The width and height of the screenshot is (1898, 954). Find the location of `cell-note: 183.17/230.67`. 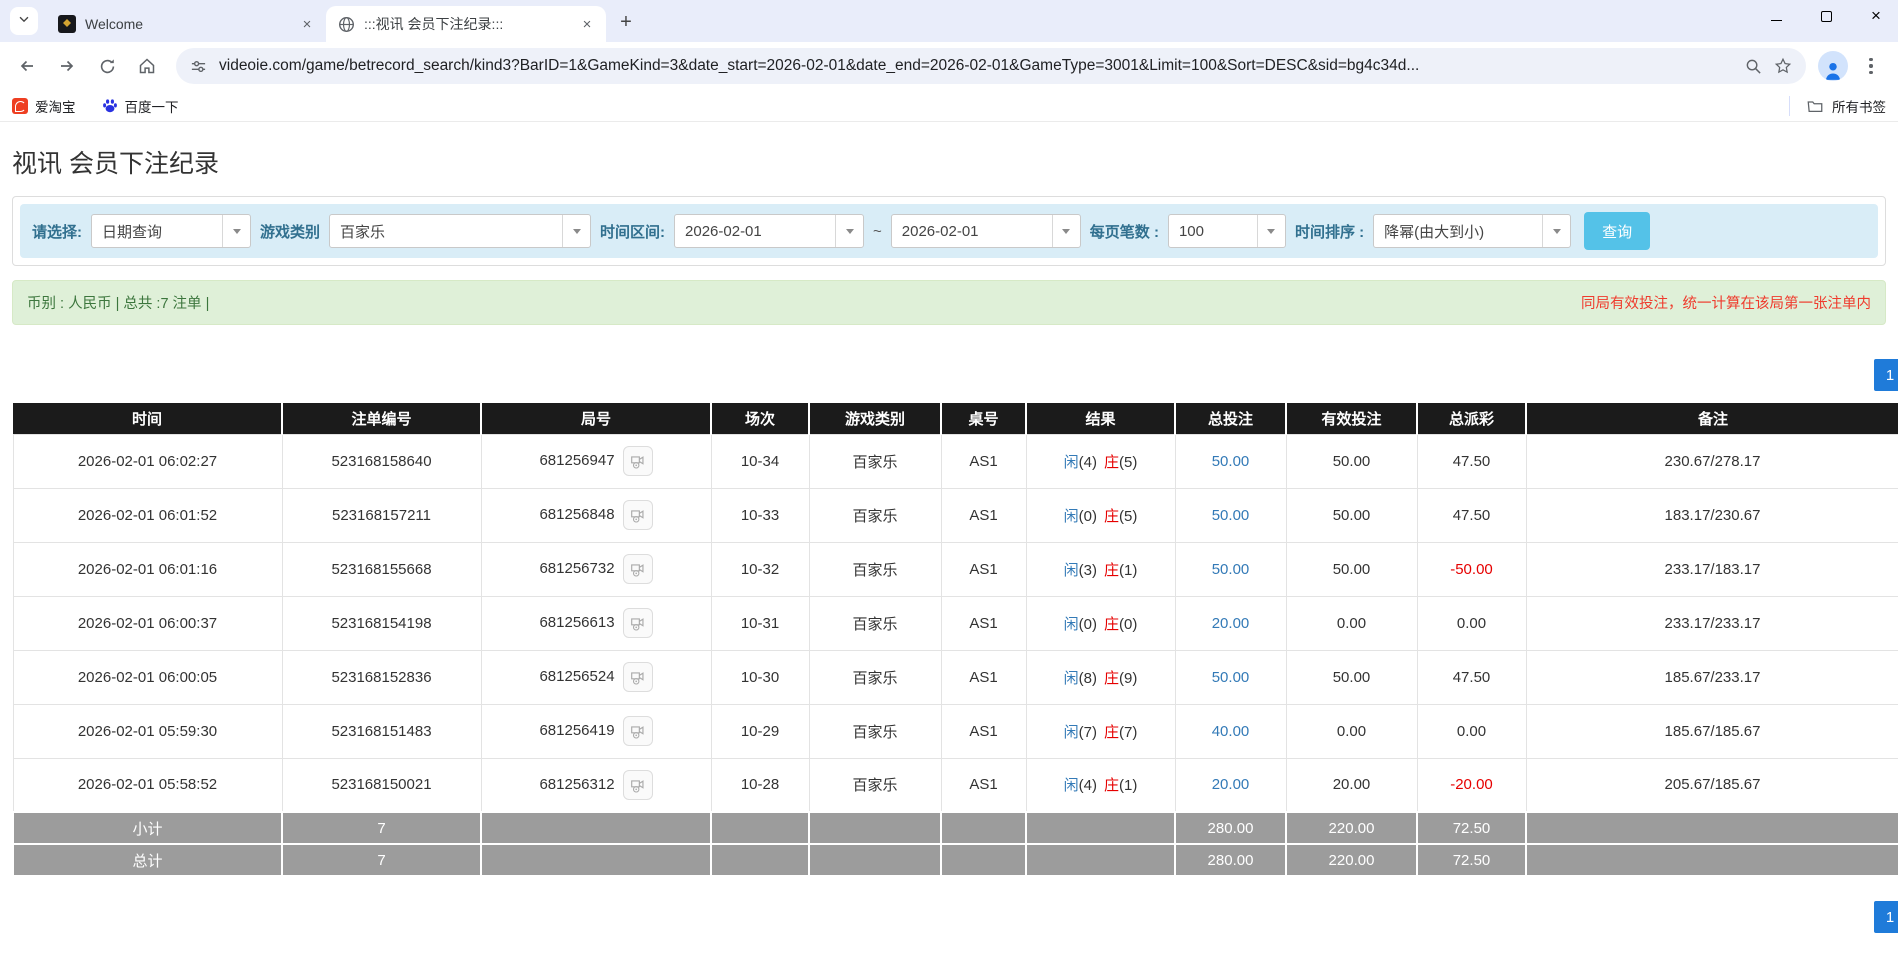

cell-note: 183.17/230.67 is located at coordinates (1711, 515).